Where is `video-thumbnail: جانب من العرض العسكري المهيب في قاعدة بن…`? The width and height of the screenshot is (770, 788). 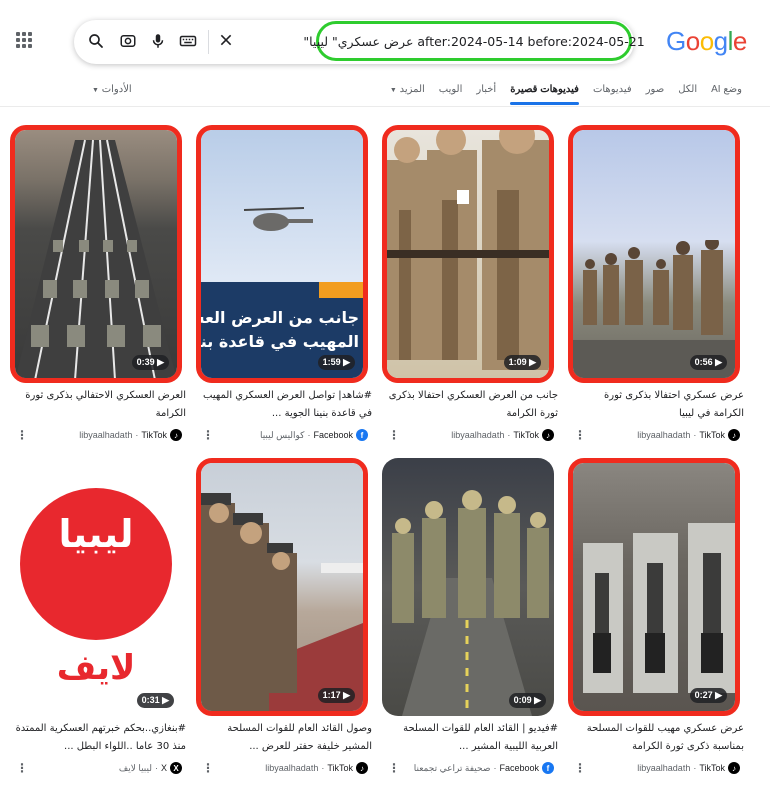 video-thumbnail: جانب من العرض العسكري المهيب في قاعدة بن… is located at coordinates (282, 254).